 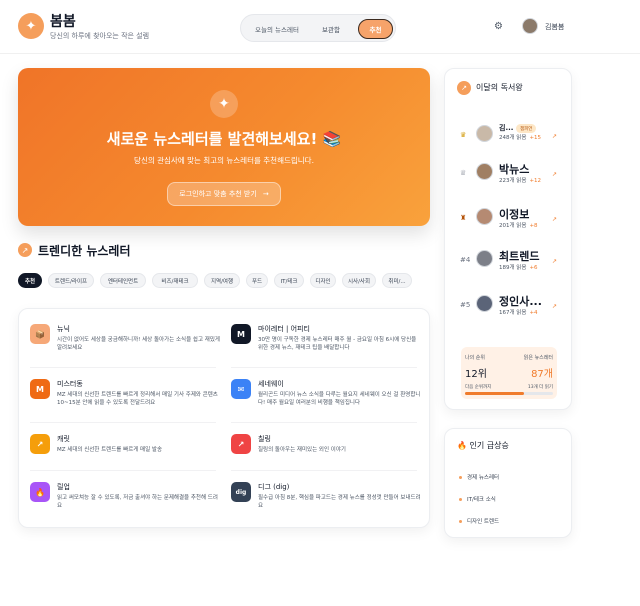 I want to click on chip-society: 시사/사회, so click(x=359, y=280).